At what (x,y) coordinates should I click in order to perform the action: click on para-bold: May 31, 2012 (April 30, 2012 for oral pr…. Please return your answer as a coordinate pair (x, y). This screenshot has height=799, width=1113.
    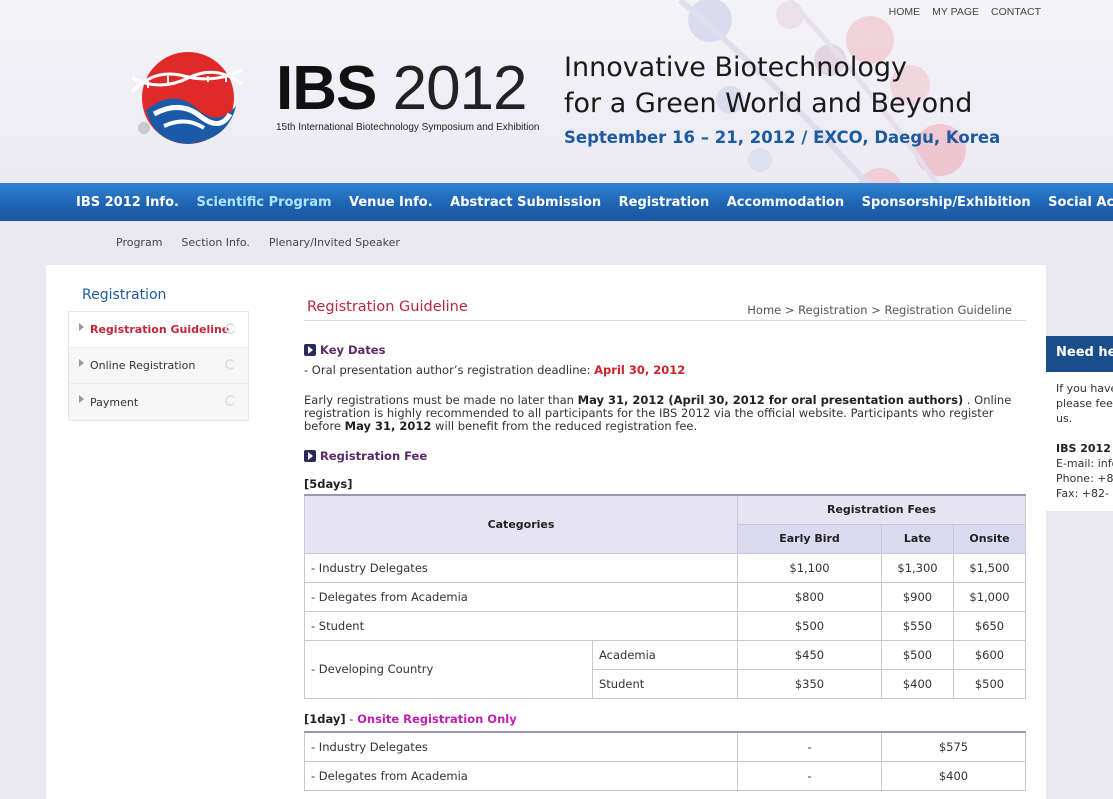
    Looking at the image, I should click on (770, 400).